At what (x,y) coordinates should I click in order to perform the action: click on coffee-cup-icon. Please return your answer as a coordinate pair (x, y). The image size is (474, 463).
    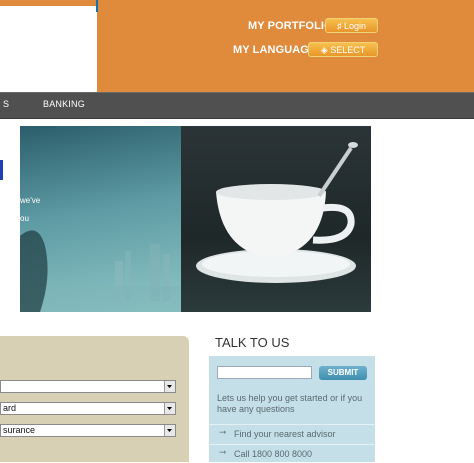
    Looking at the image, I should click on (277, 212).